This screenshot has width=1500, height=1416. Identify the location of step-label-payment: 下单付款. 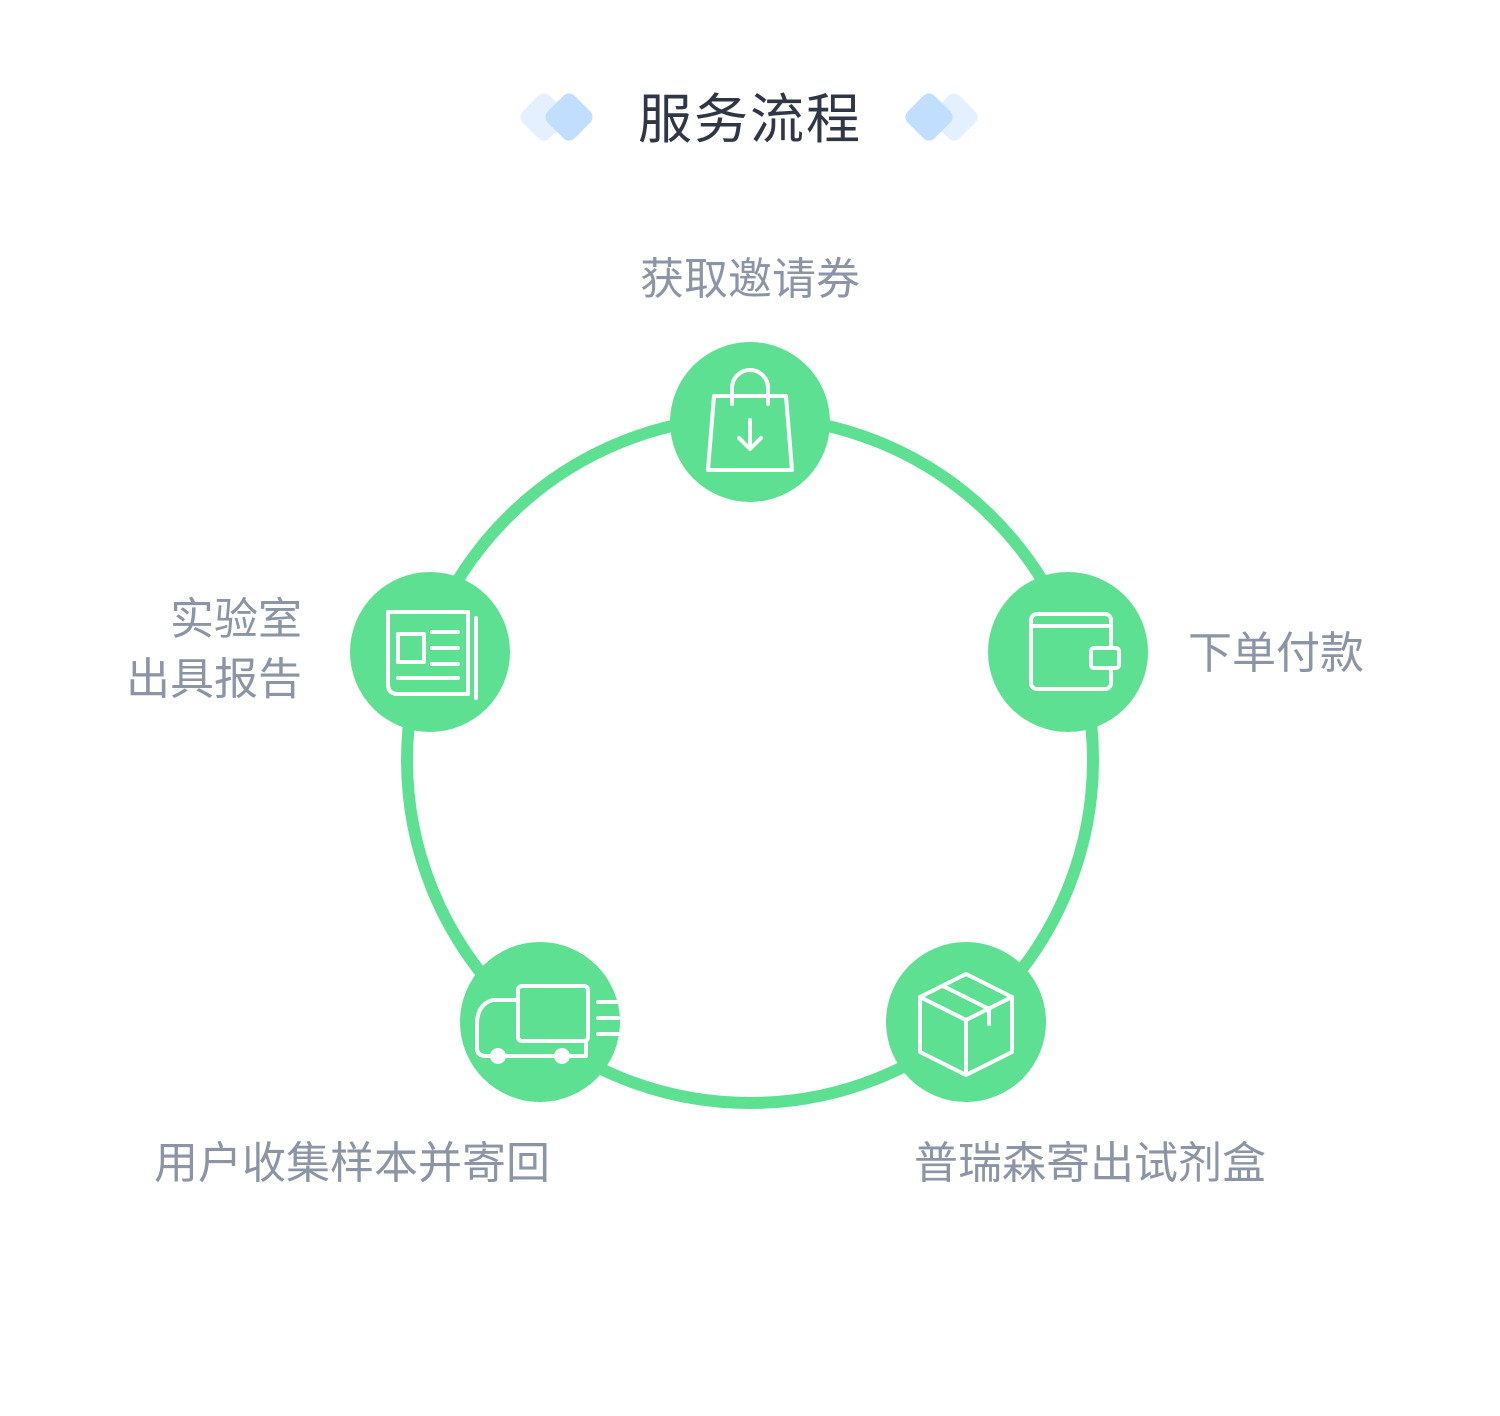
(1276, 653).